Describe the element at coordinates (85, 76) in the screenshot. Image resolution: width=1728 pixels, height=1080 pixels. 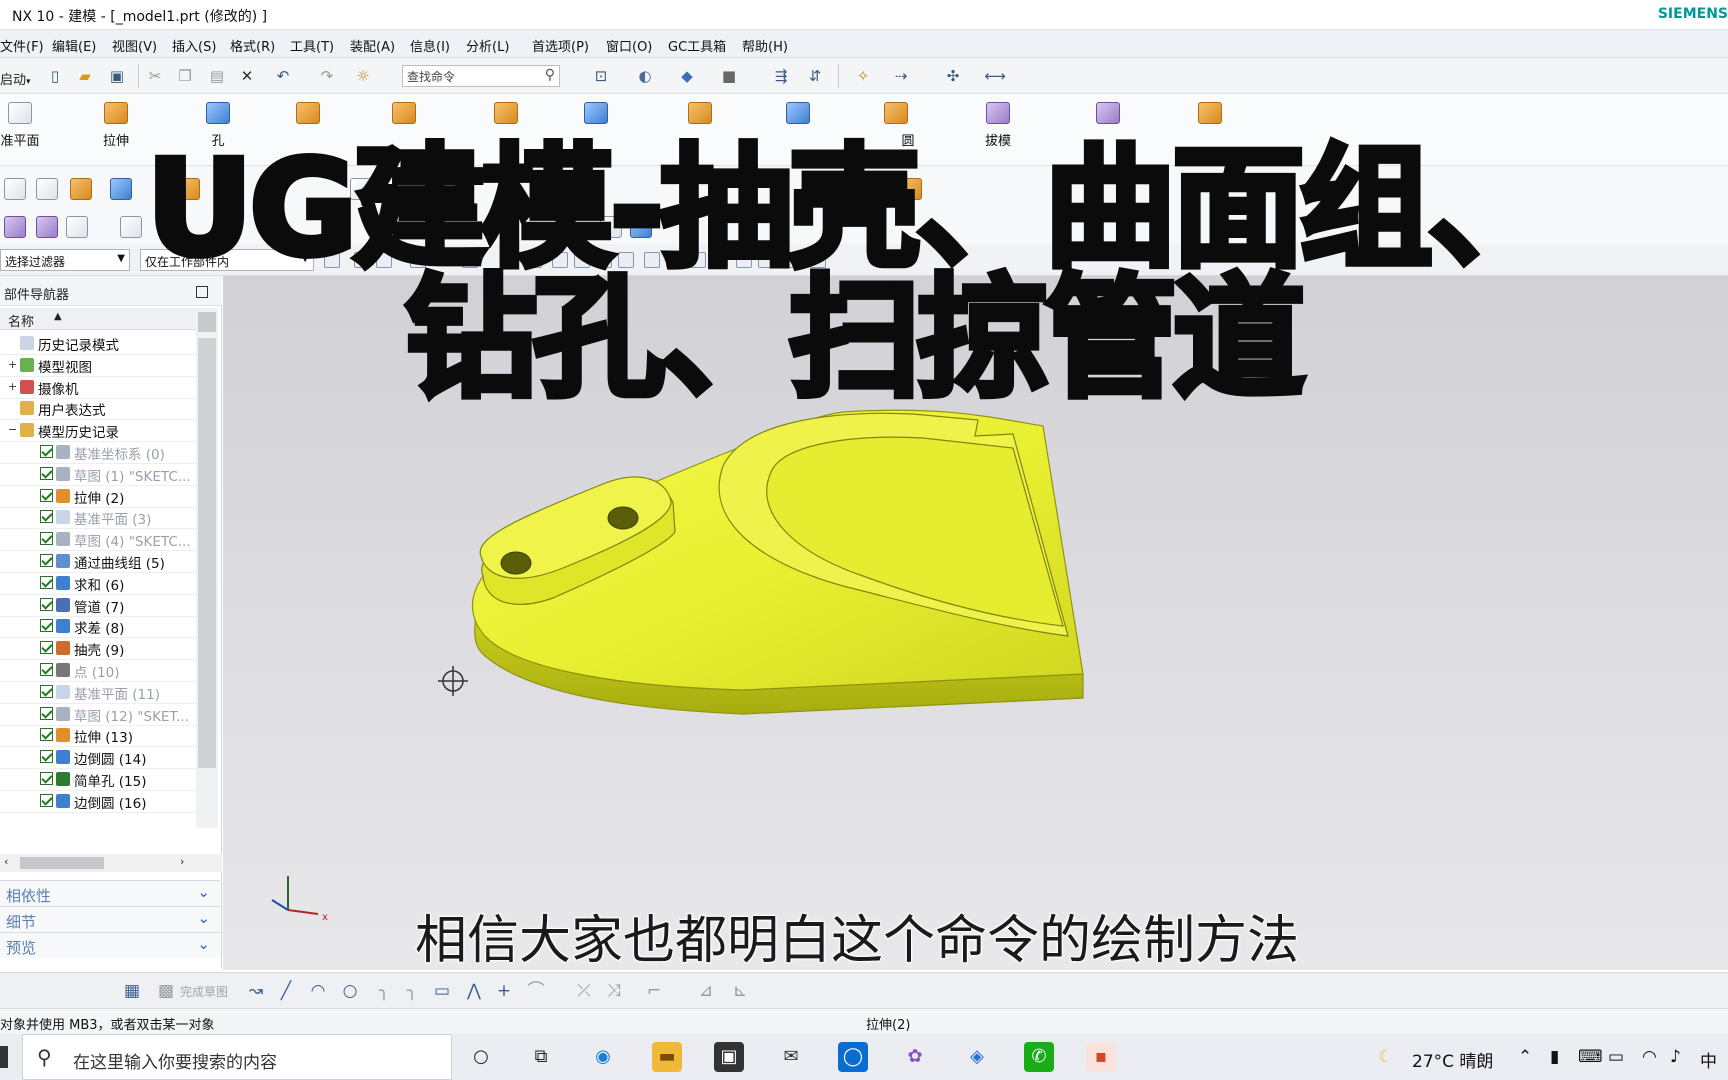
I see `open-folder-icon: ▰` at that location.